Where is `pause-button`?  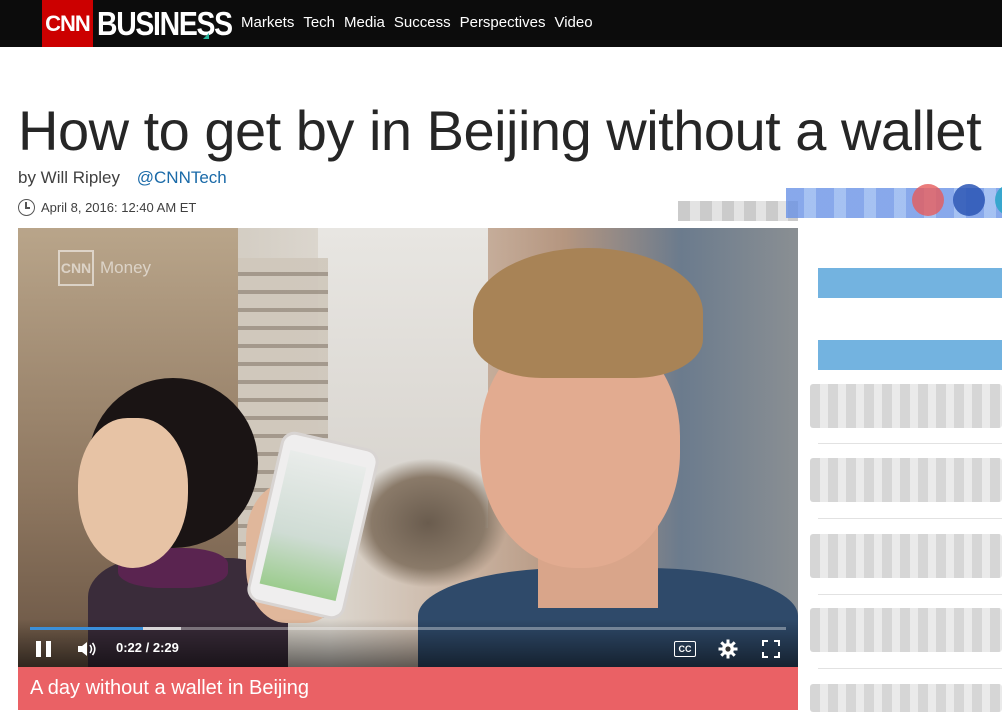
pause-button is located at coordinates (44, 649).